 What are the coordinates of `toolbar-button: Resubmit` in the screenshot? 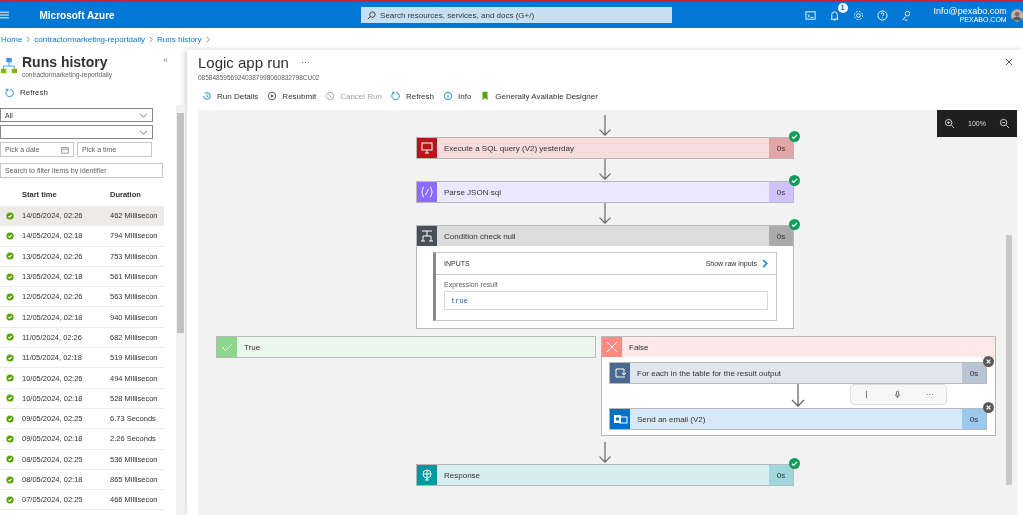 It's located at (292, 96).